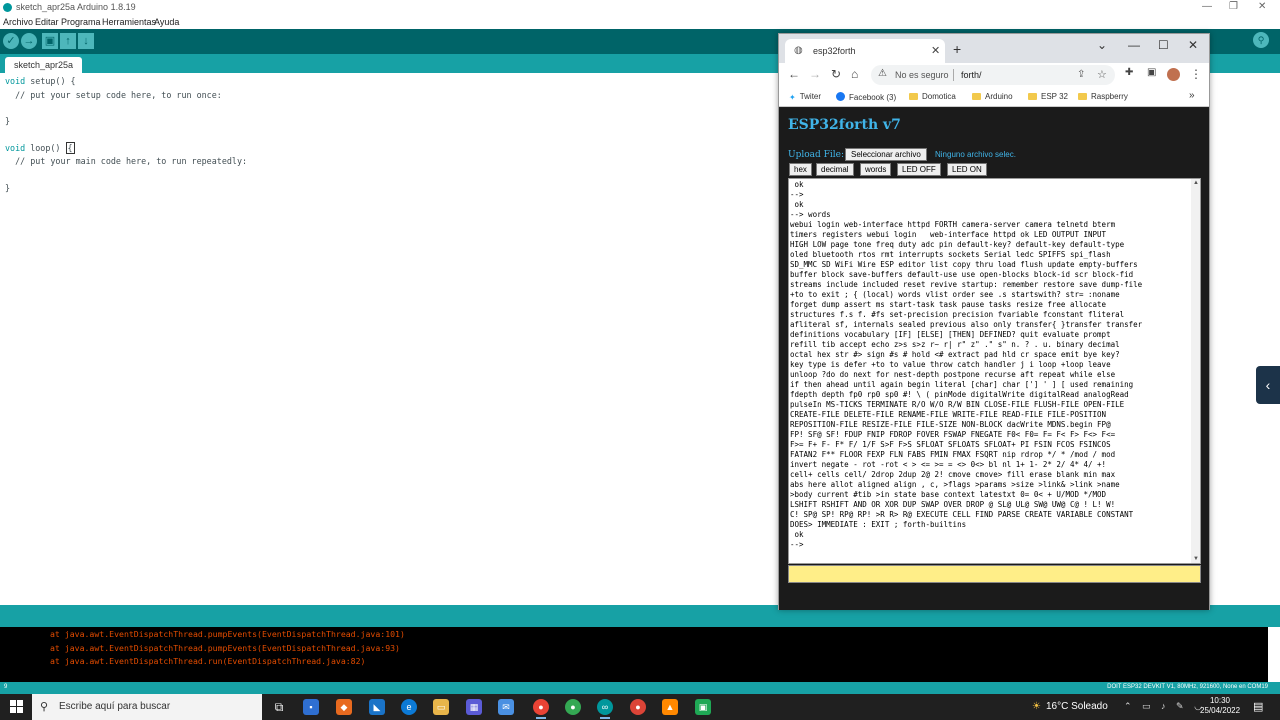  I want to click on terminal-line: ok, so click(797, 534).